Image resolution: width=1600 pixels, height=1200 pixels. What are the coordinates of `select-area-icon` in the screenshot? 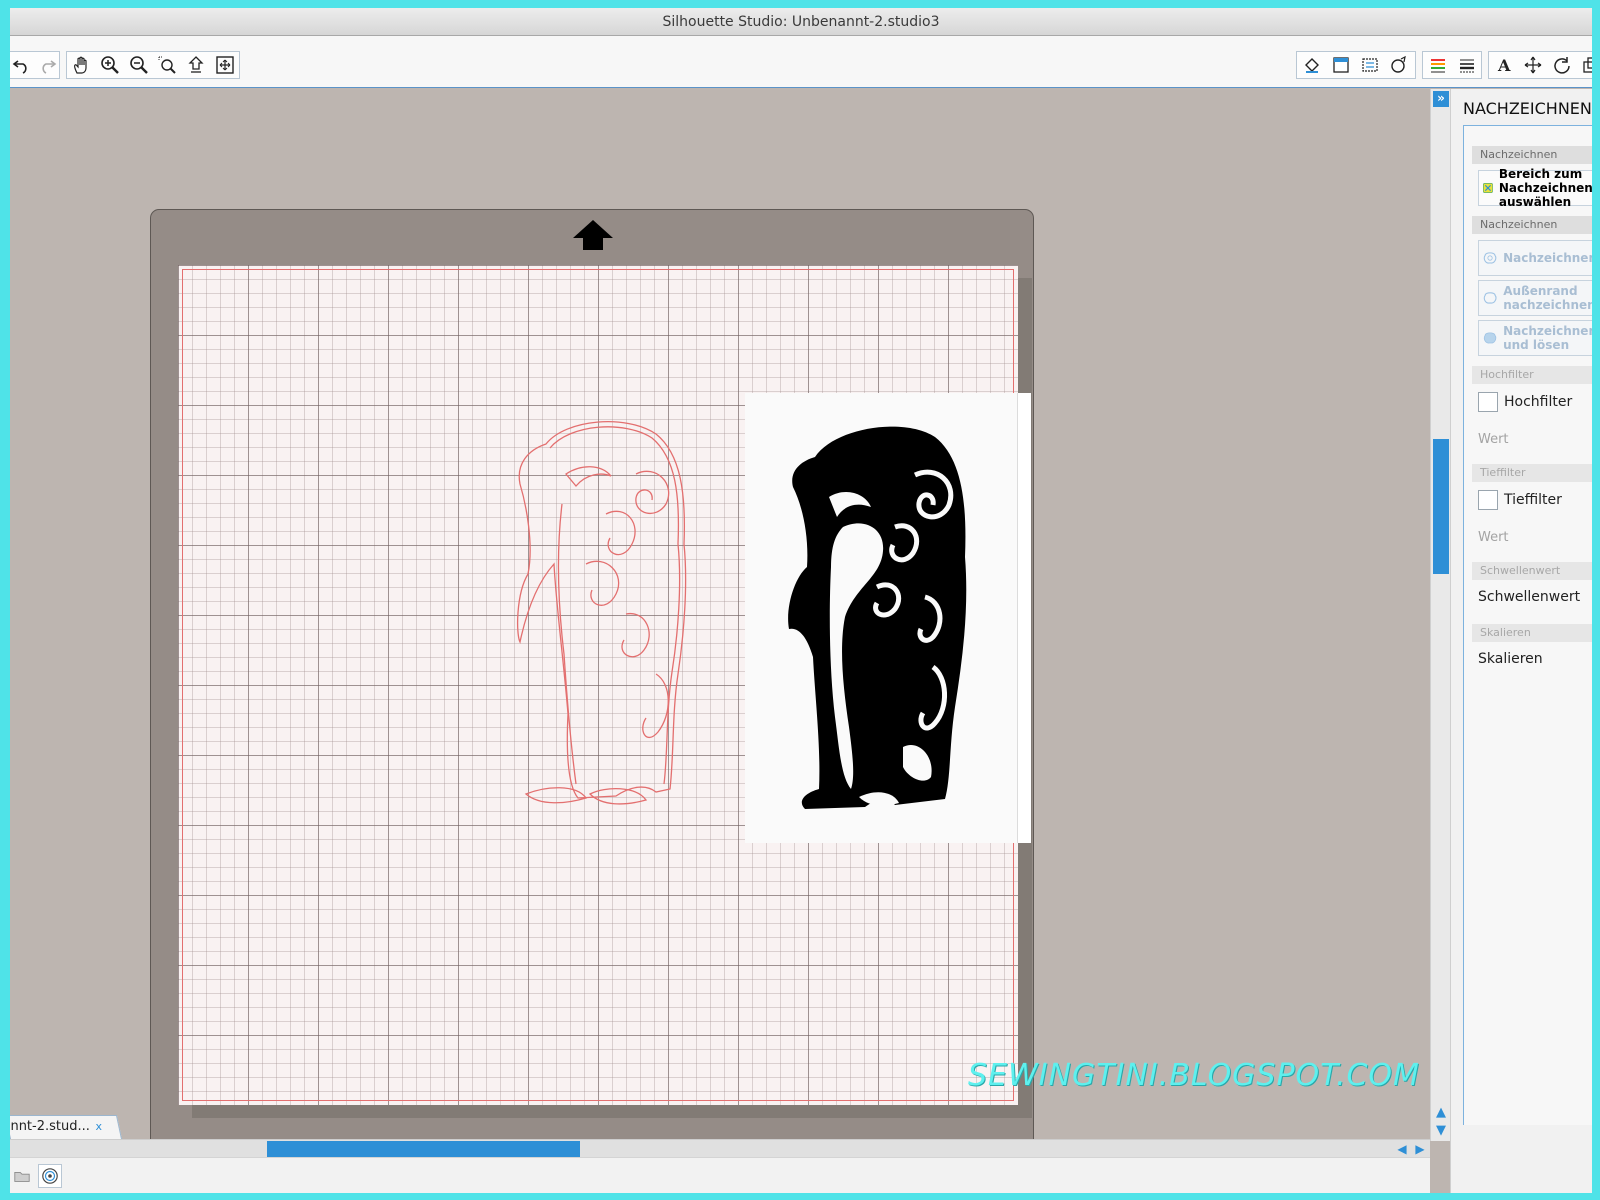 It's located at (1488, 188).